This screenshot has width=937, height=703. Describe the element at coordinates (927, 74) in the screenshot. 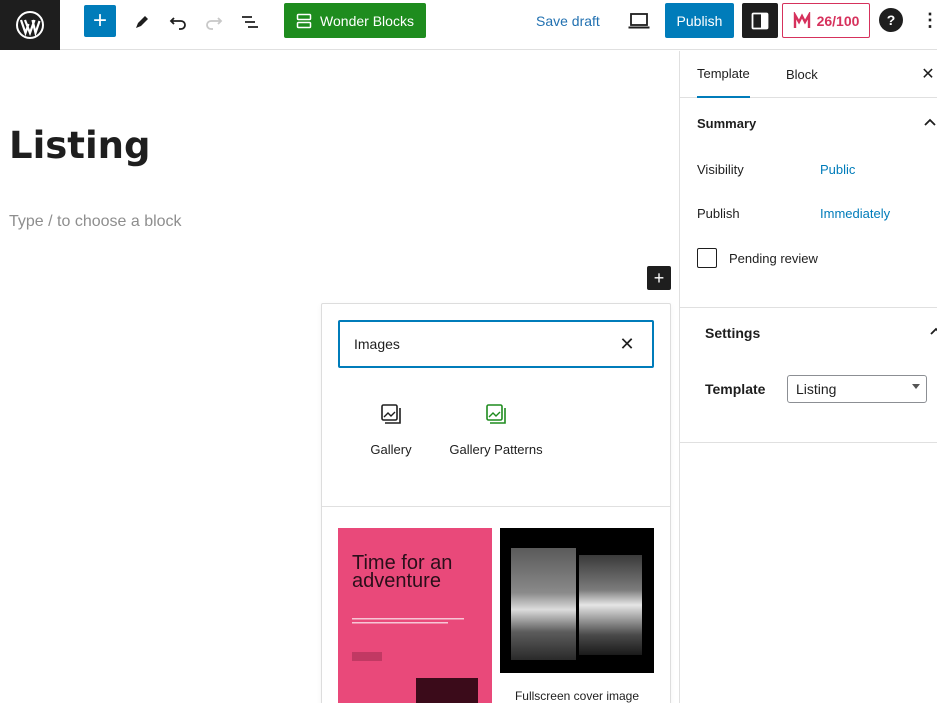

I see `close-sidebar-icon: ✕` at that location.